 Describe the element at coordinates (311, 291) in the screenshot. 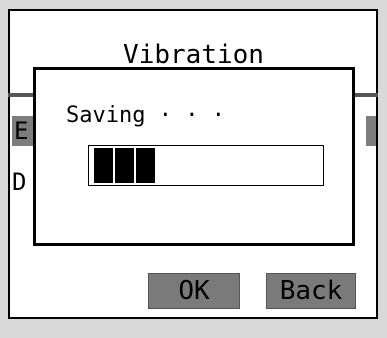

I see `back-button: Back` at that location.